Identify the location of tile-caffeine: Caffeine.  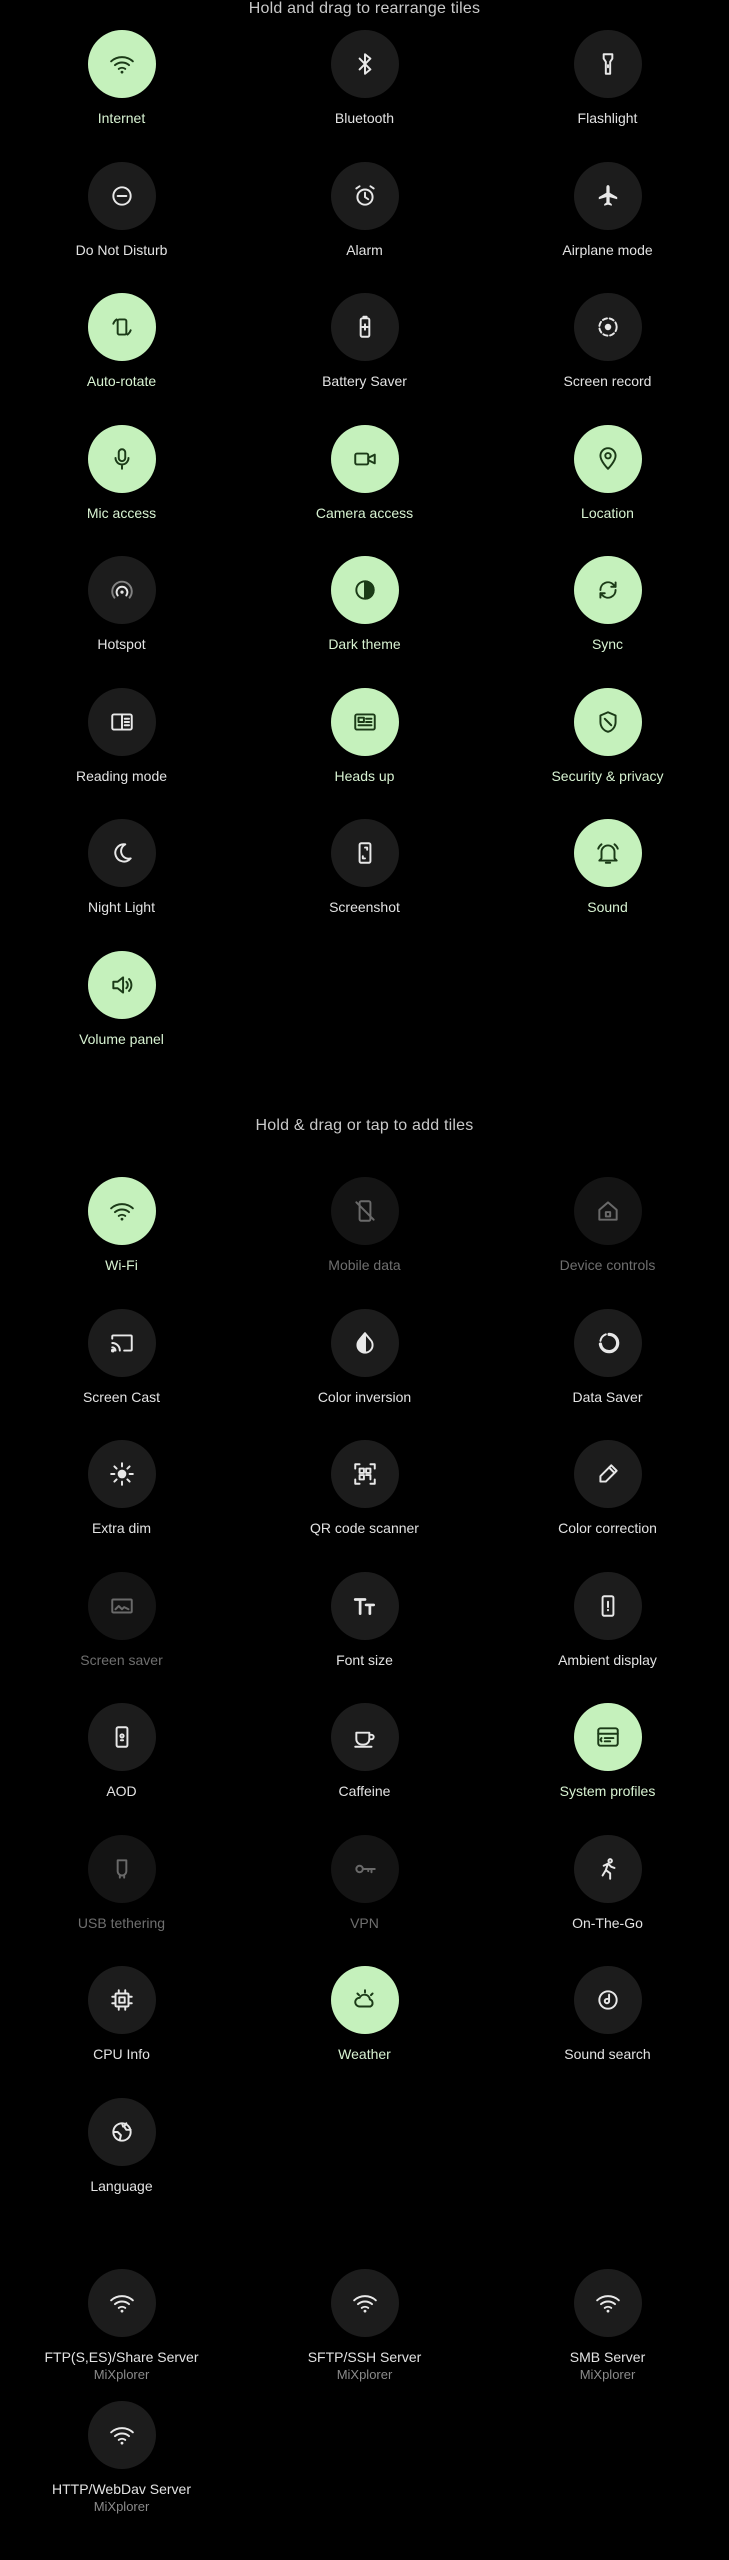
(364, 1751).